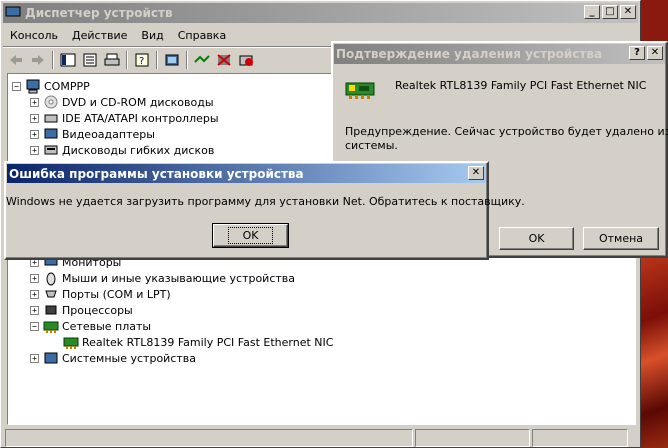 The width and height of the screenshot is (668, 448). Describe the element at coordinates (33, 86) in the screenshot. I see `computer-icon` at that location.